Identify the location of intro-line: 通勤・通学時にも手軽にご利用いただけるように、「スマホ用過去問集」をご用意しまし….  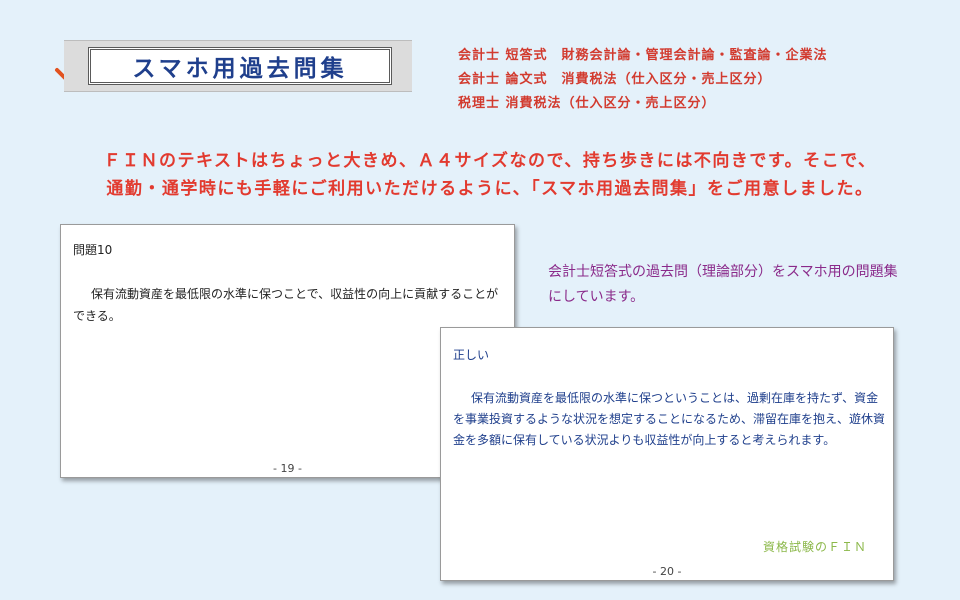
(490, 189).